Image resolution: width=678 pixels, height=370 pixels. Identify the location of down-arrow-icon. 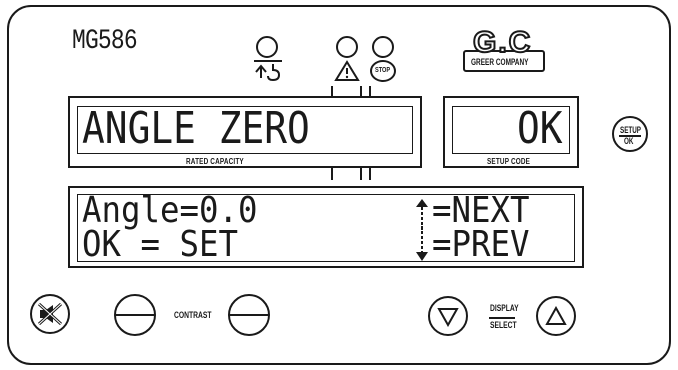
(422, 243).